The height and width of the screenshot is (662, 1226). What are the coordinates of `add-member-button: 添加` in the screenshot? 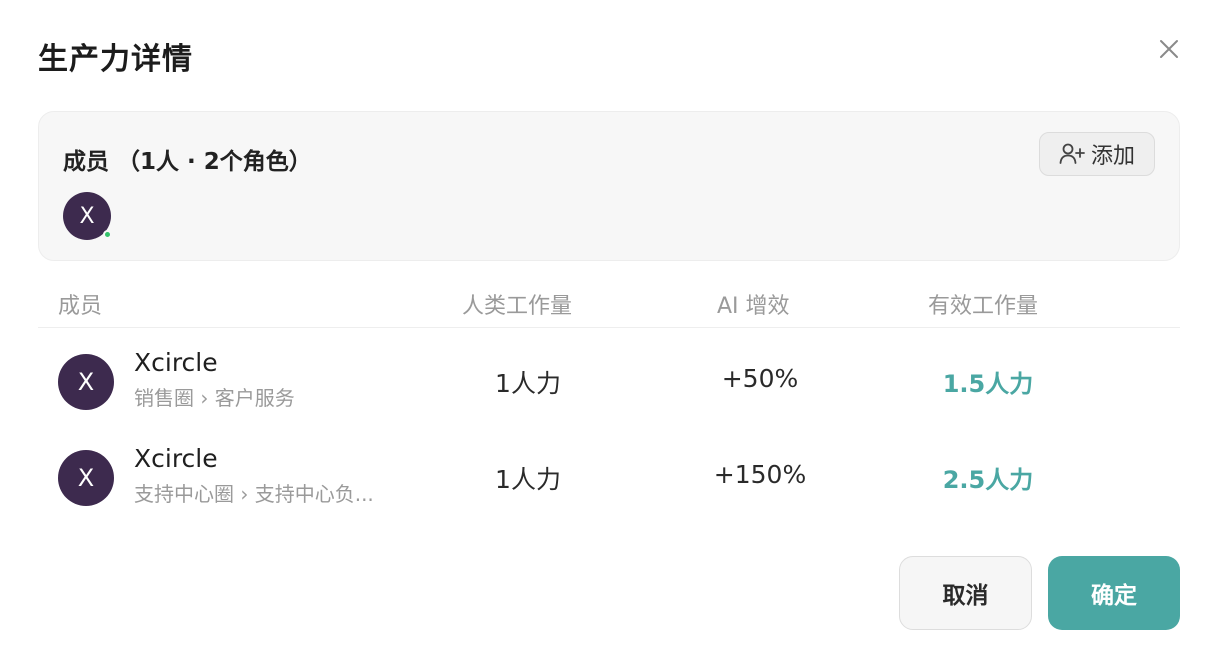 It's located at (1097, 154).